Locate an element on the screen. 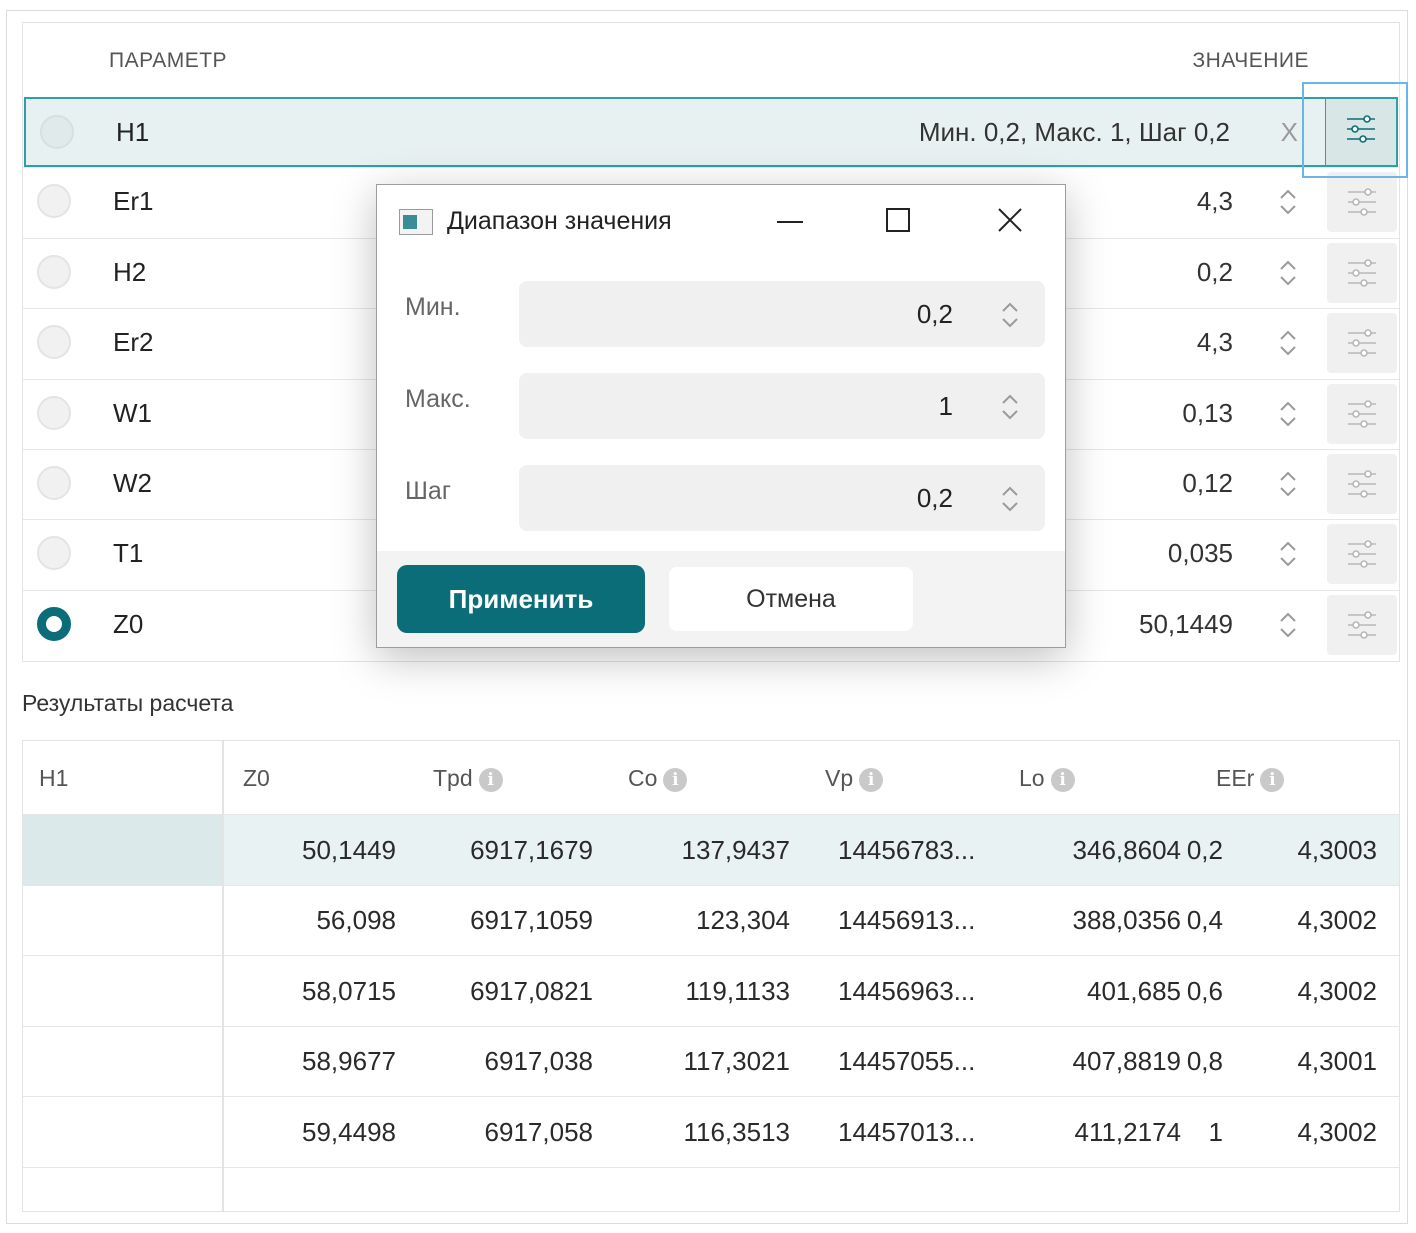 The image size is (1416, 1233). param-name: H2 is located at coordinates (130, 271).